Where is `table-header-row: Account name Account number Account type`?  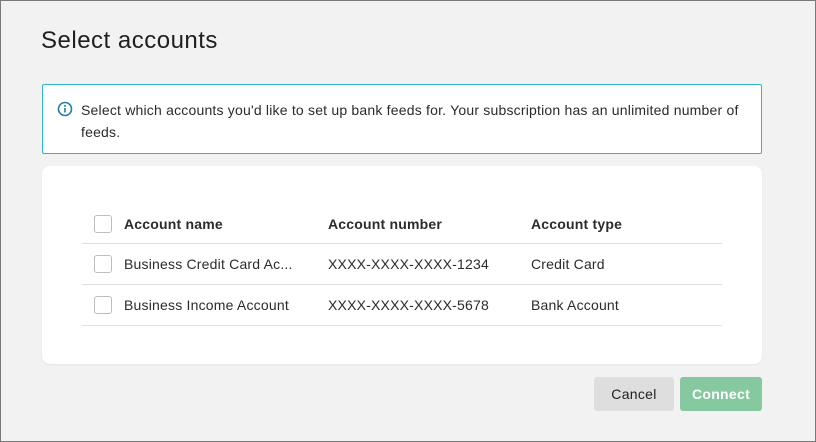
table-header-row: Account name Account number Account type is located at coordinates (402, 224).